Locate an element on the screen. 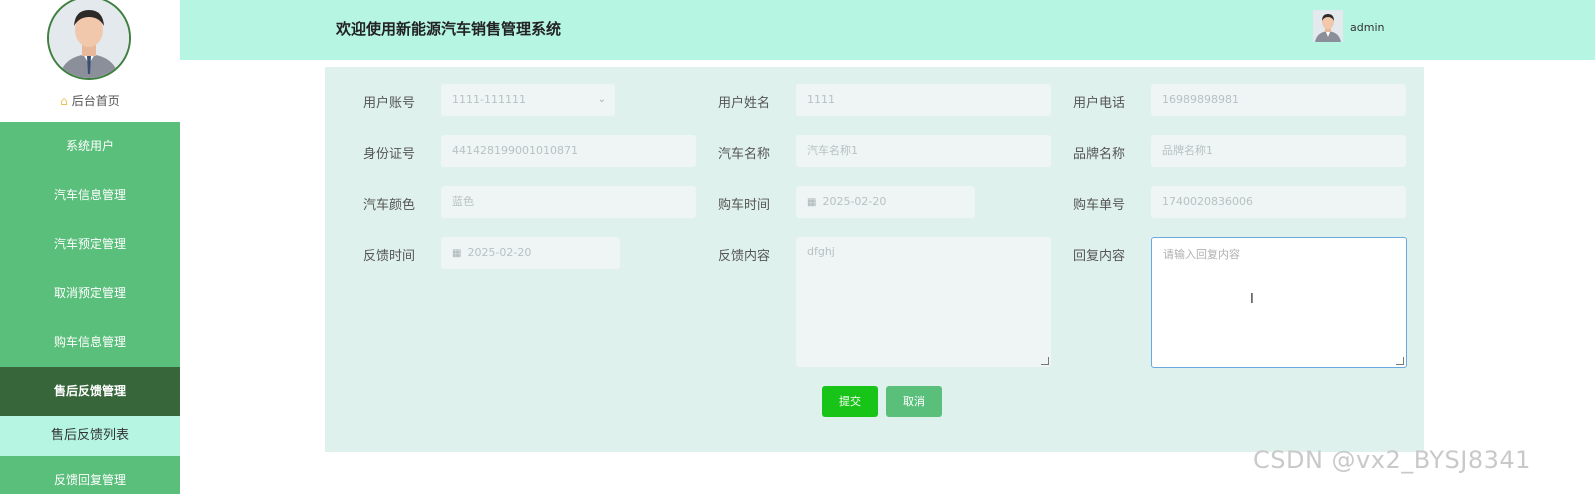 Image resolution: width=1595 pixels, height=494 pixels. home-icon: ⌂ is located at coordinates (64, 101).